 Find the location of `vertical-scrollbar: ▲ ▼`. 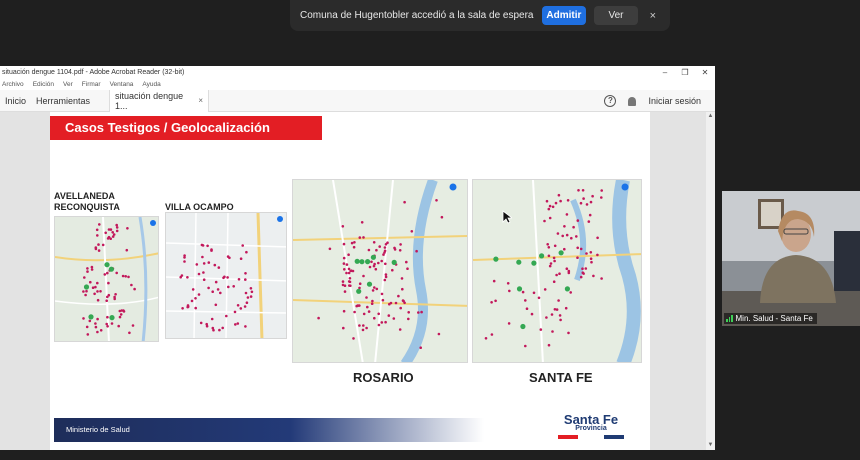

vertical-scrollbar: ▲ ▼ is located at coordinates (710, 281).